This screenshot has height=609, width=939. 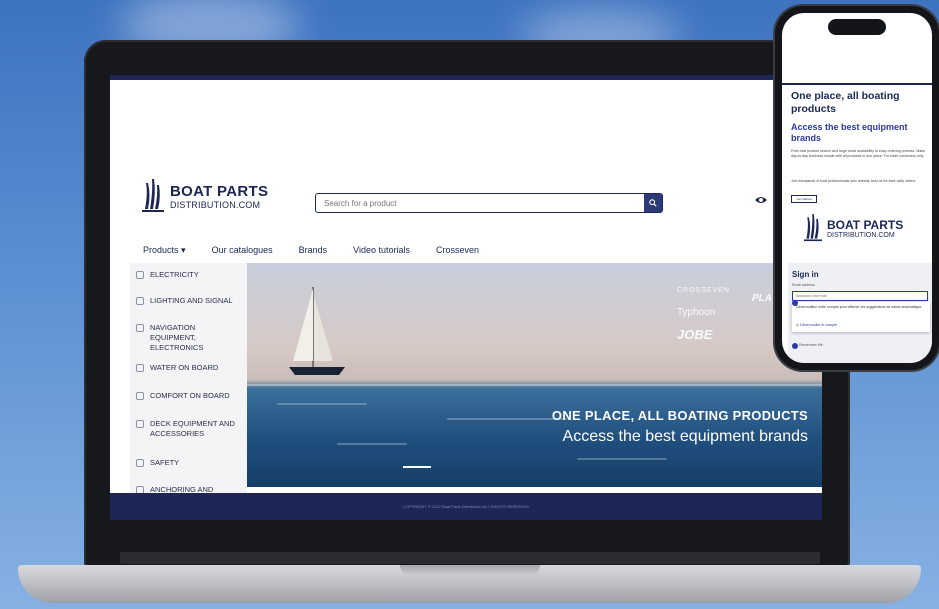 What do you see at coordinates (140, 424) in the screenshot?
I see `deck-icon` at bounding box center [140, 424].